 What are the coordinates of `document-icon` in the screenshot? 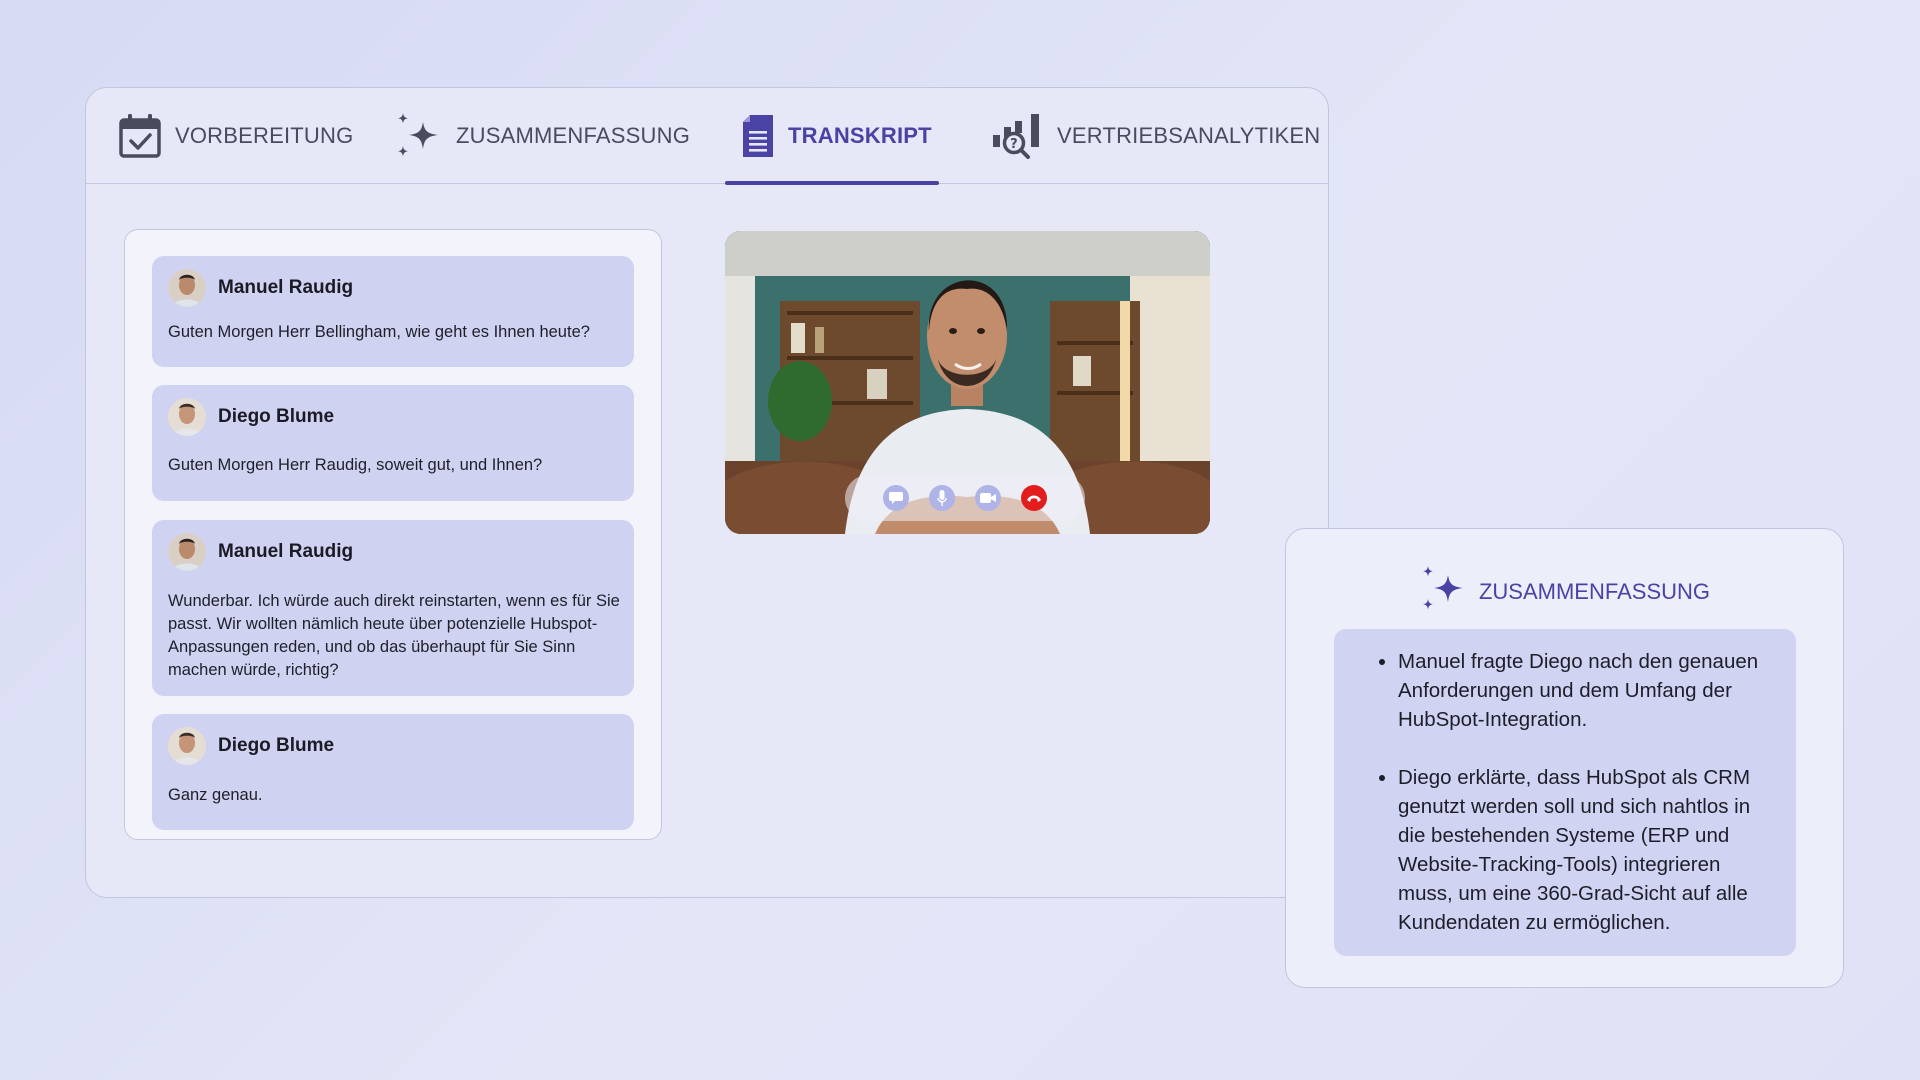 It's located at (758, 136).